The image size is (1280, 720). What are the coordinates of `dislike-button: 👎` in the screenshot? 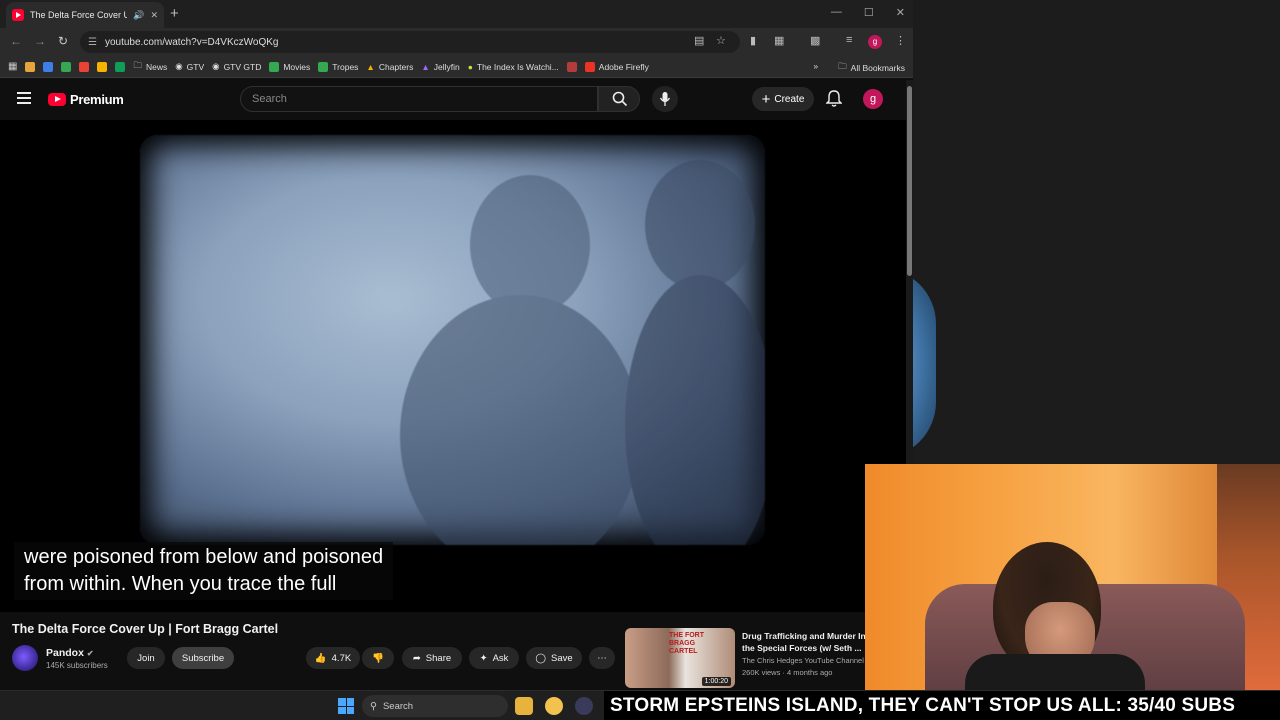 It's located at (378, 658).